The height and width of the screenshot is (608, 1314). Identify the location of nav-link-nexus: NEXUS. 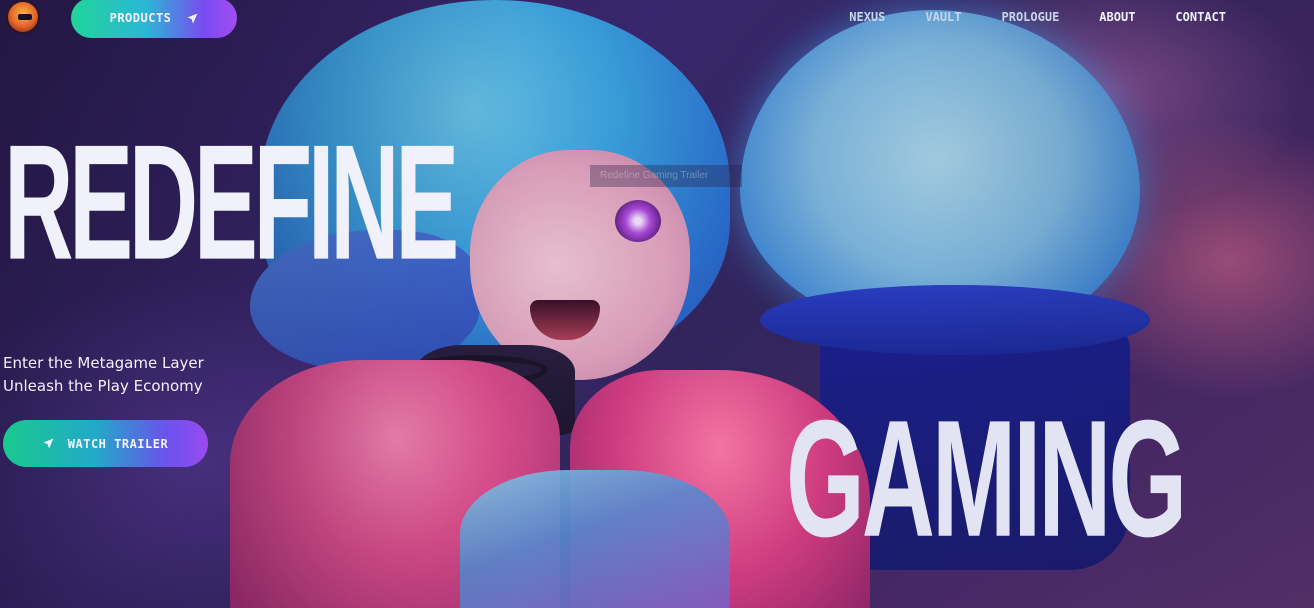
(867, 17).